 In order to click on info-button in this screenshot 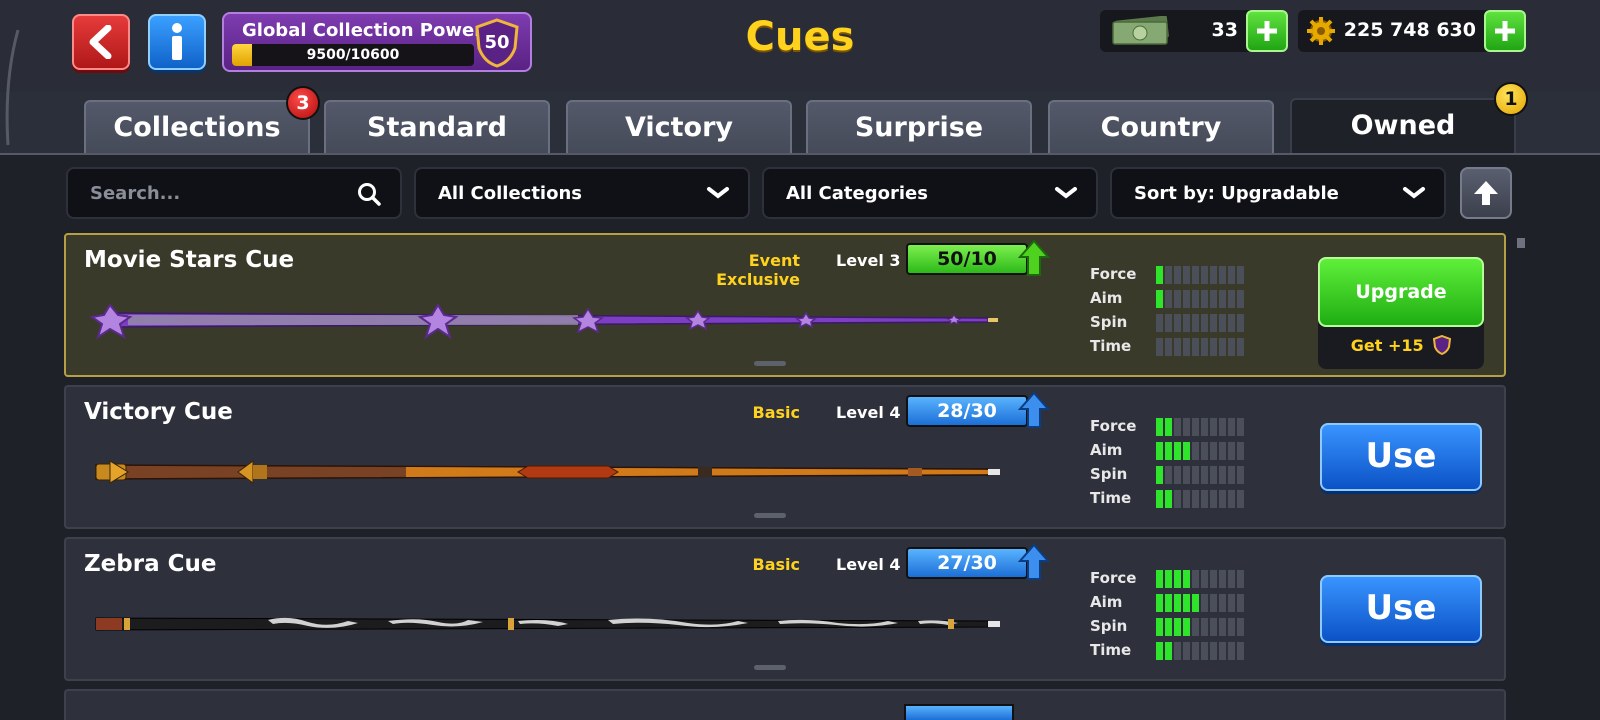, I will do `click(177, 42)`.